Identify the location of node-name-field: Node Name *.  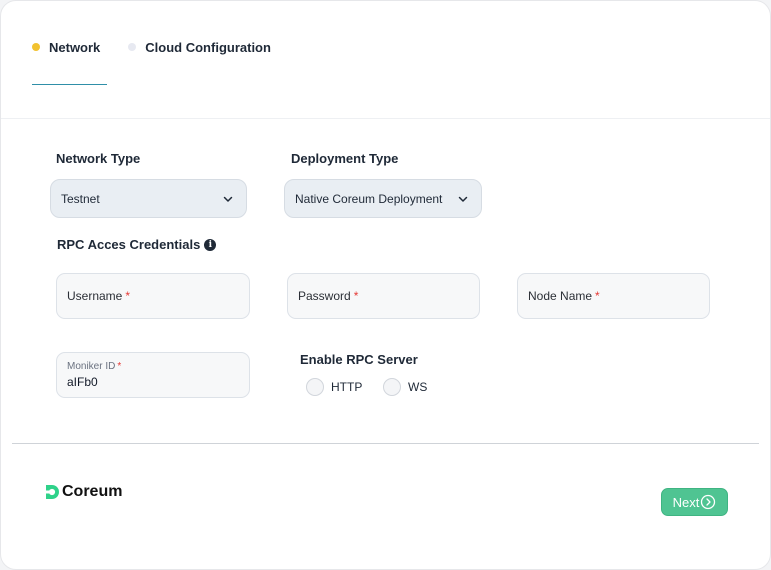
(613, 296).